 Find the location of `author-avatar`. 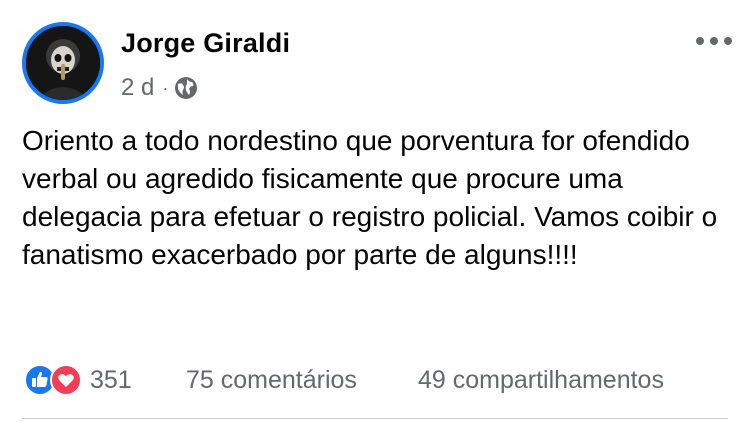

author-avatar is located at coordinates (63, 63).